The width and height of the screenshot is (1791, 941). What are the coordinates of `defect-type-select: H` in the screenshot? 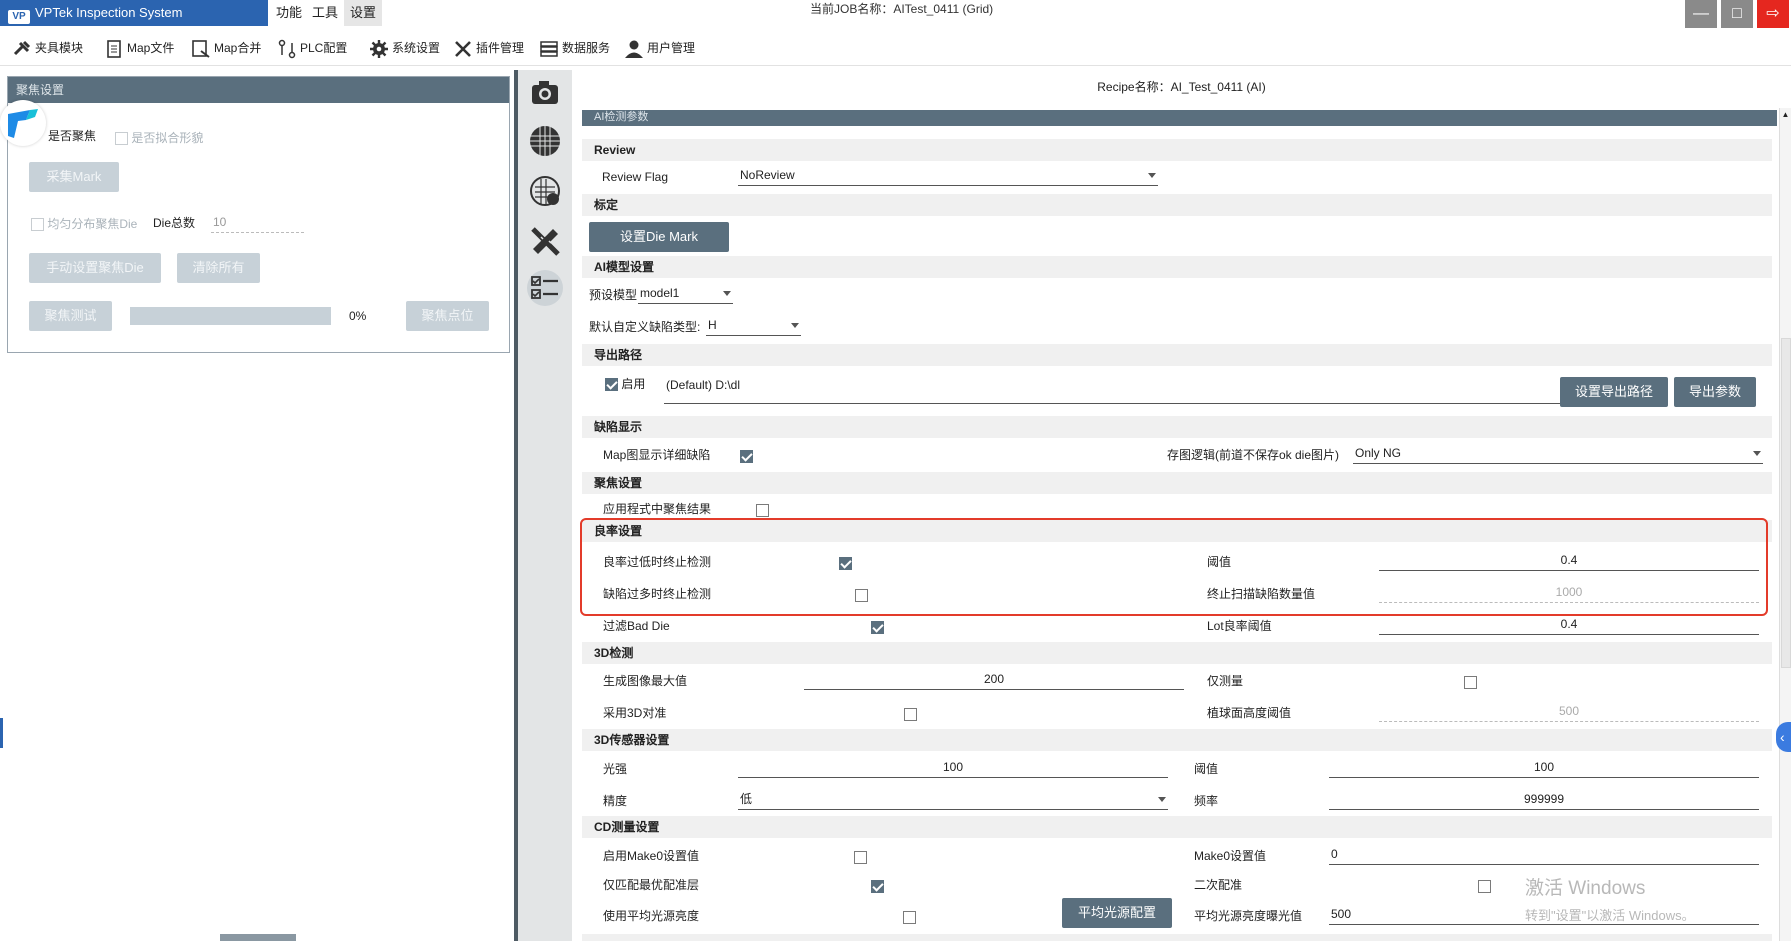 It's located at (753, 326).